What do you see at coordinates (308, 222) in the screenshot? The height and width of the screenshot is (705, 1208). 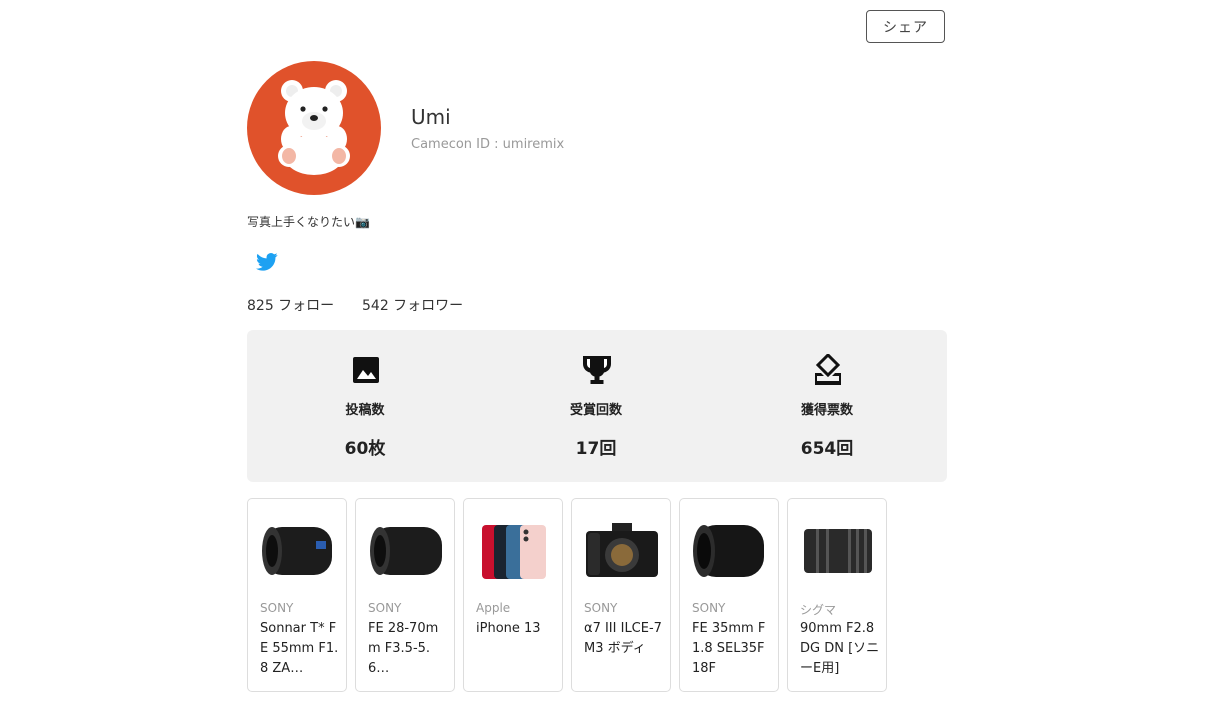 I see `profile-bio: 写真上手くなりたい📷` at bounding box center [308, 222].